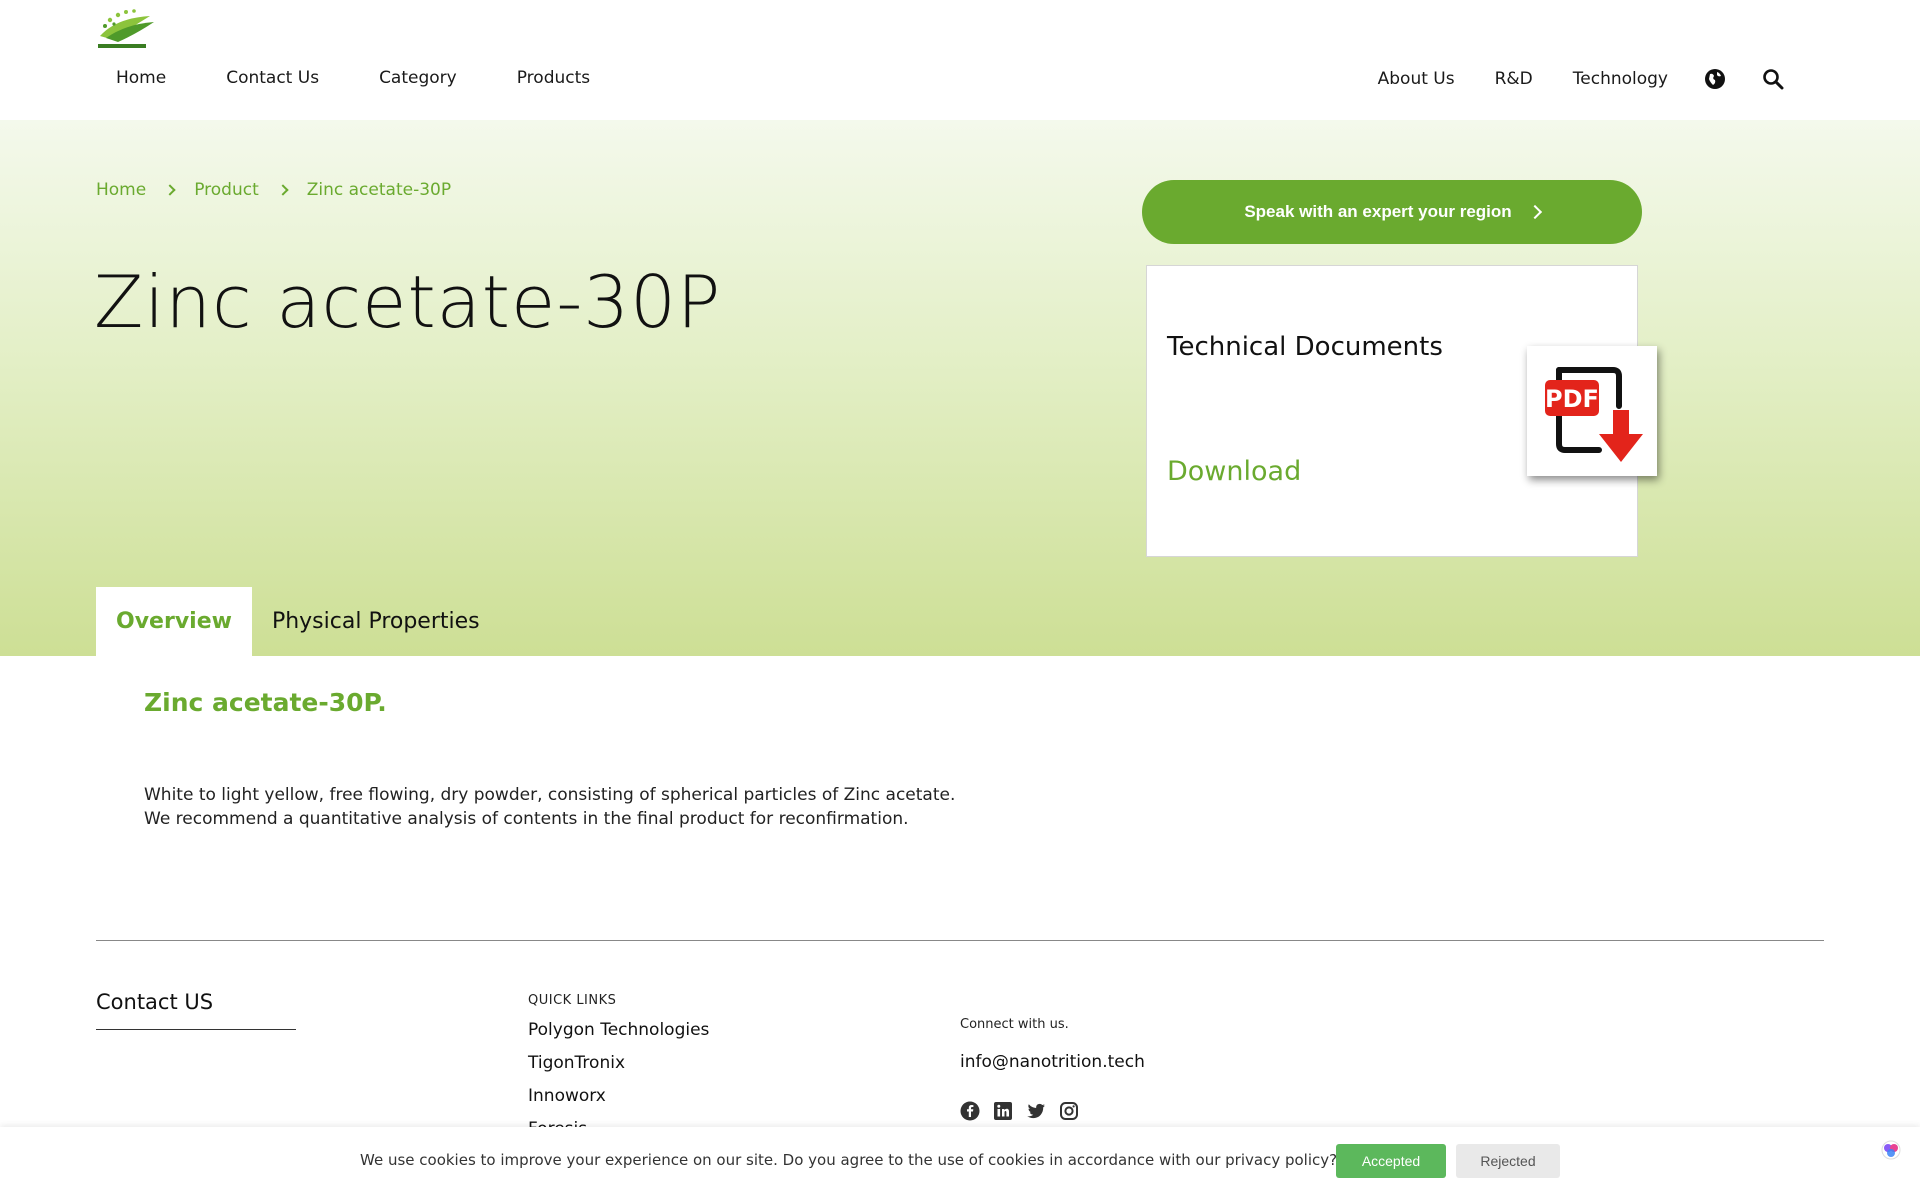 The image size is (1920, 1194). What do you see at coordinates (1014, 1024) in the screenshot?
I see `connect-title: Connect with us.` at bounding box center [1014, 1024].